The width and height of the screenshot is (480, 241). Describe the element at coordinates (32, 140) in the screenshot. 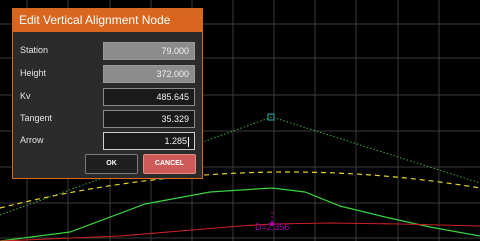

I see `arrow-label: Arrow` at that location.